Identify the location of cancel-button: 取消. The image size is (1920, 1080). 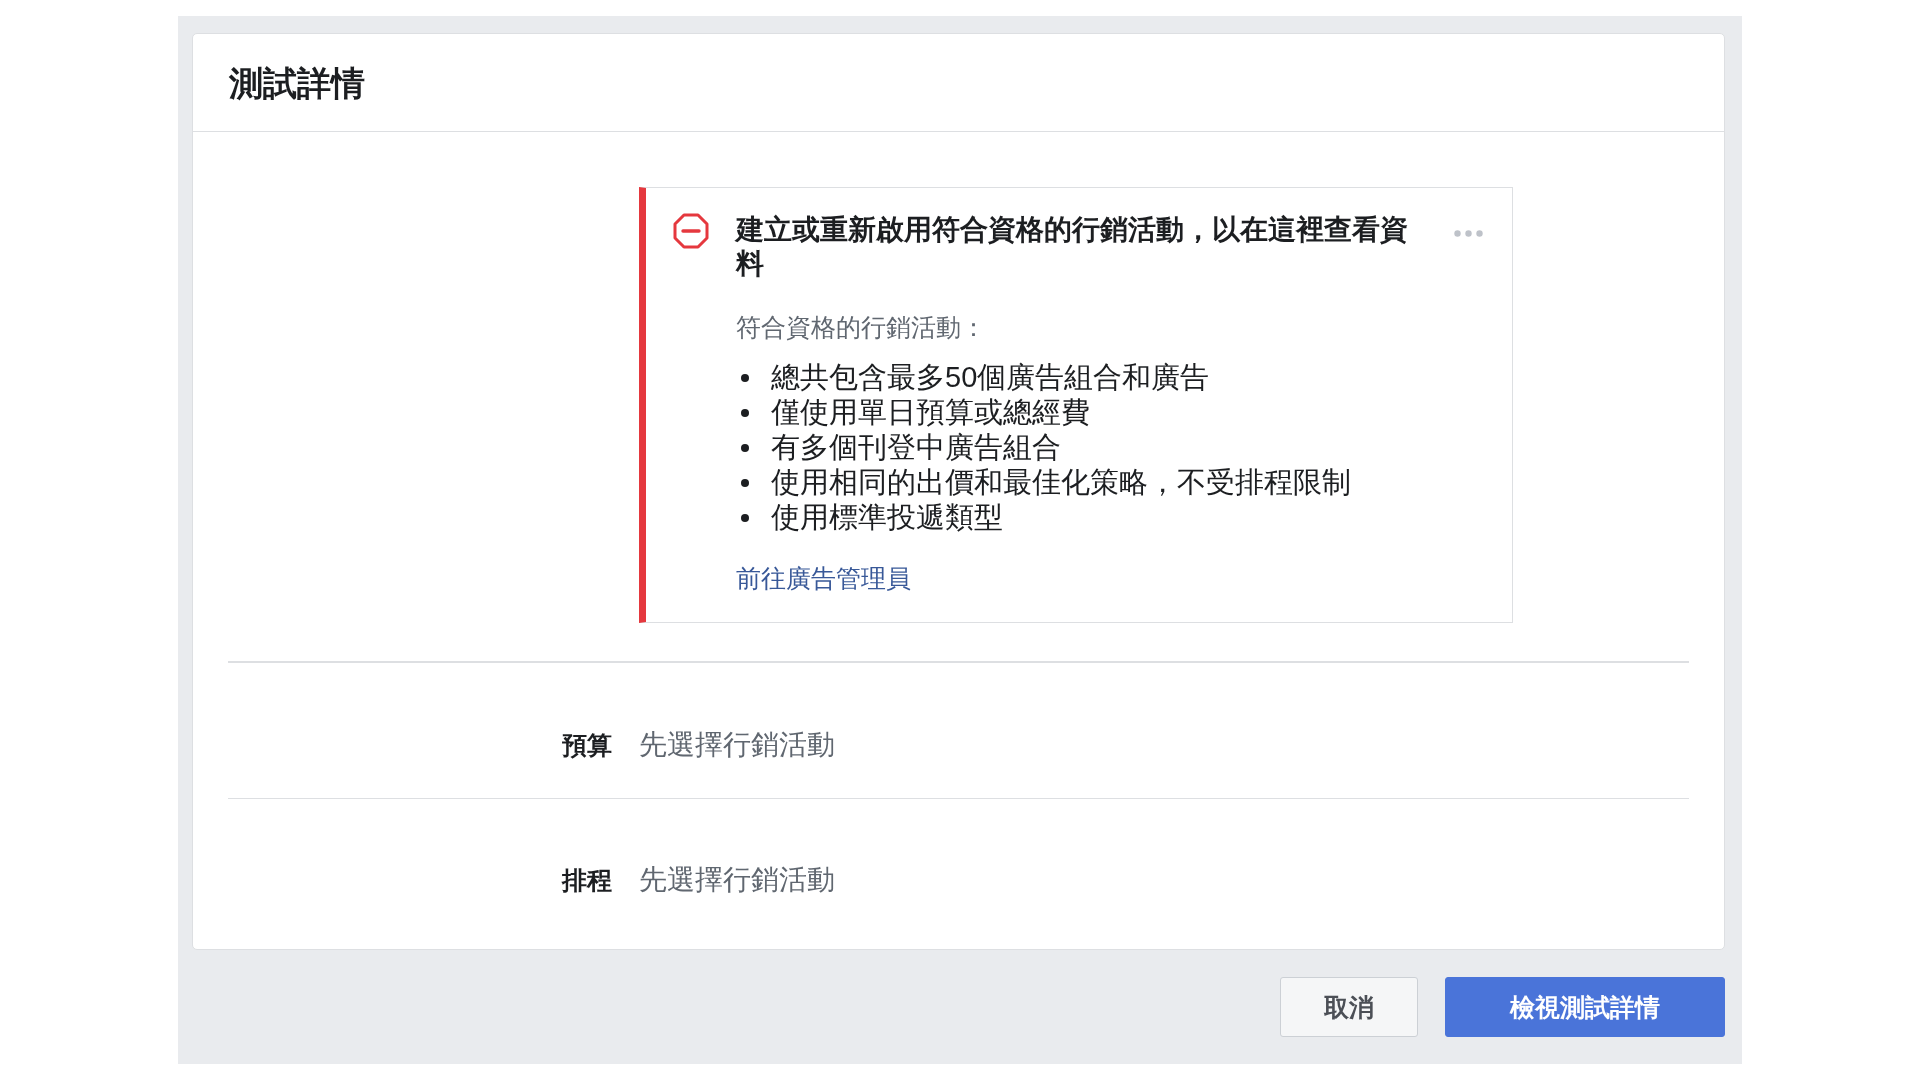
(1349, 1007).